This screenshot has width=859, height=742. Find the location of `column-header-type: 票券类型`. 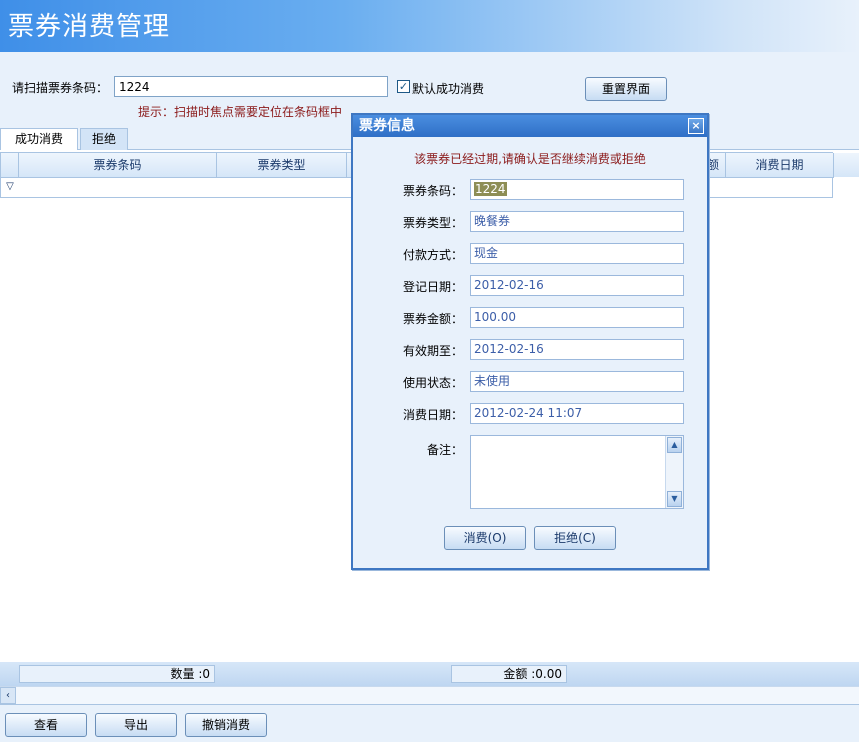

column-header-type: 票券类型 is located at coordinates (282, 165).